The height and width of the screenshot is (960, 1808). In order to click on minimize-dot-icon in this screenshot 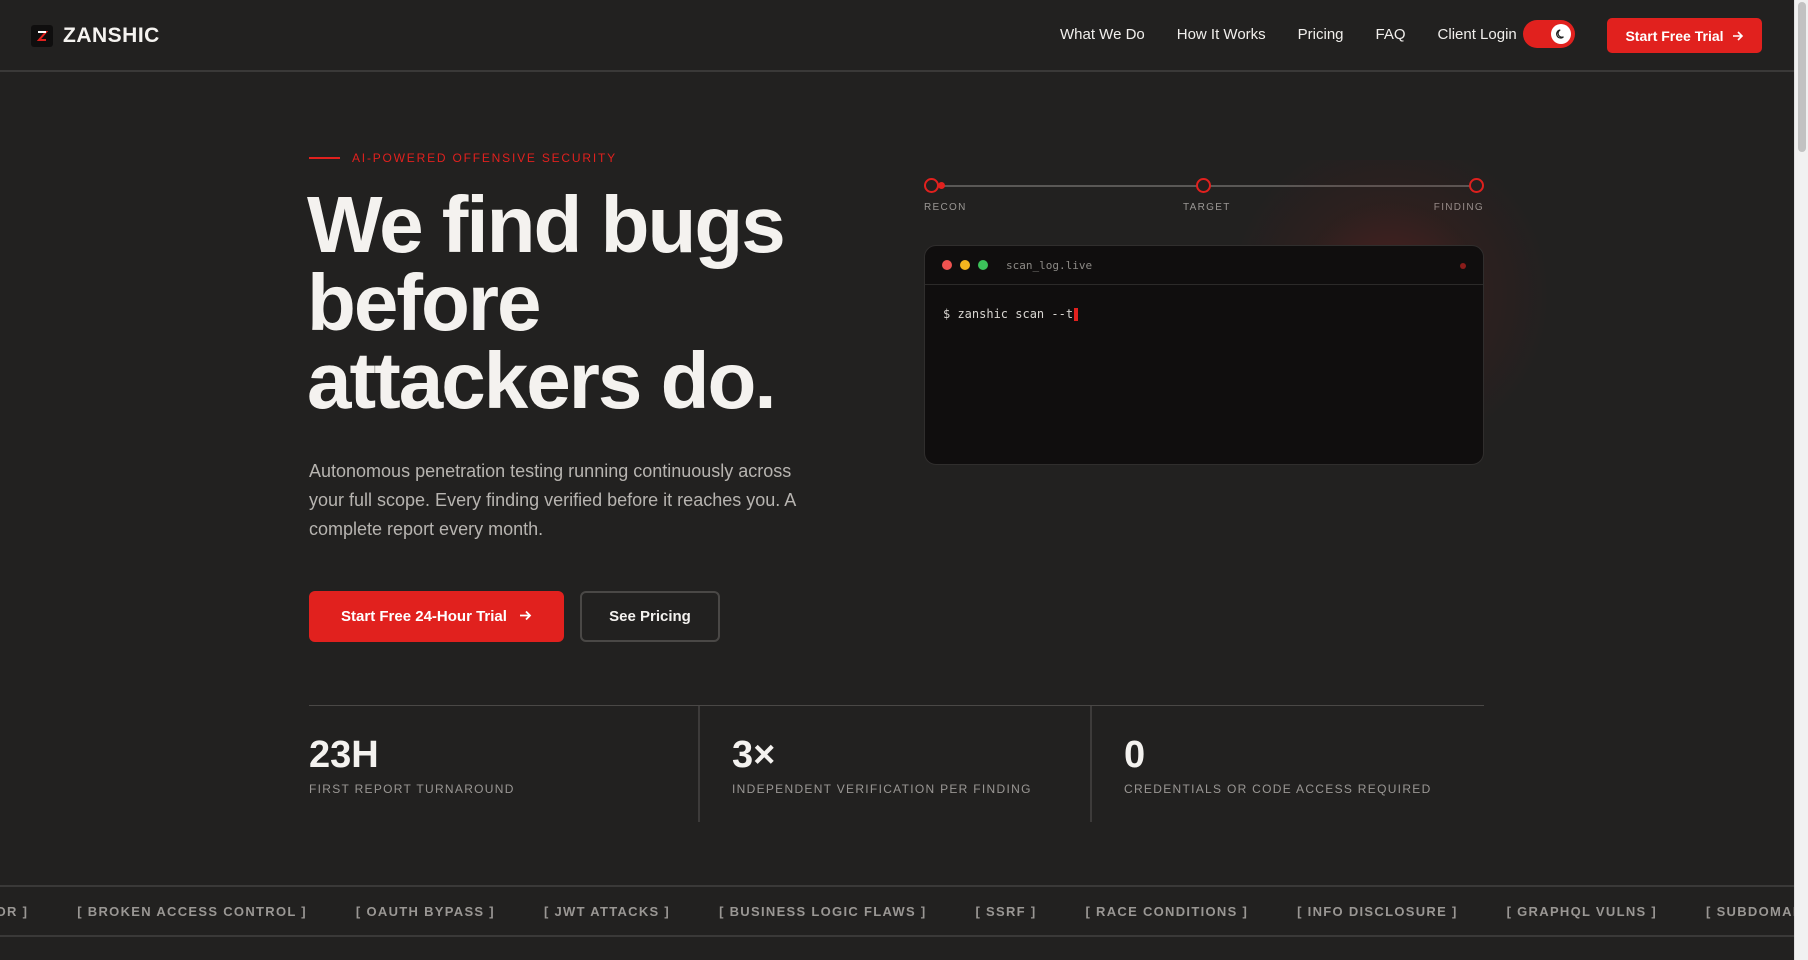, I will do `click(965, 265)`.